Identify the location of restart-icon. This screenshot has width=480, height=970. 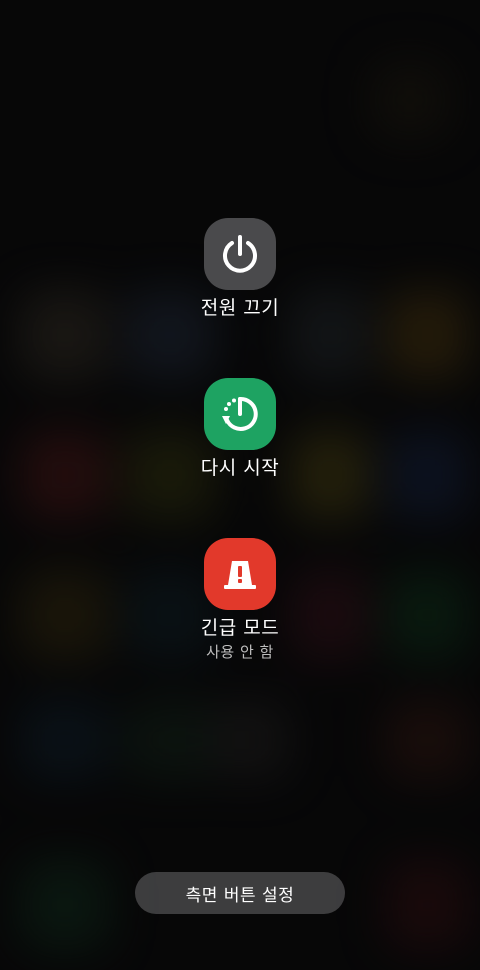
(240, 413).